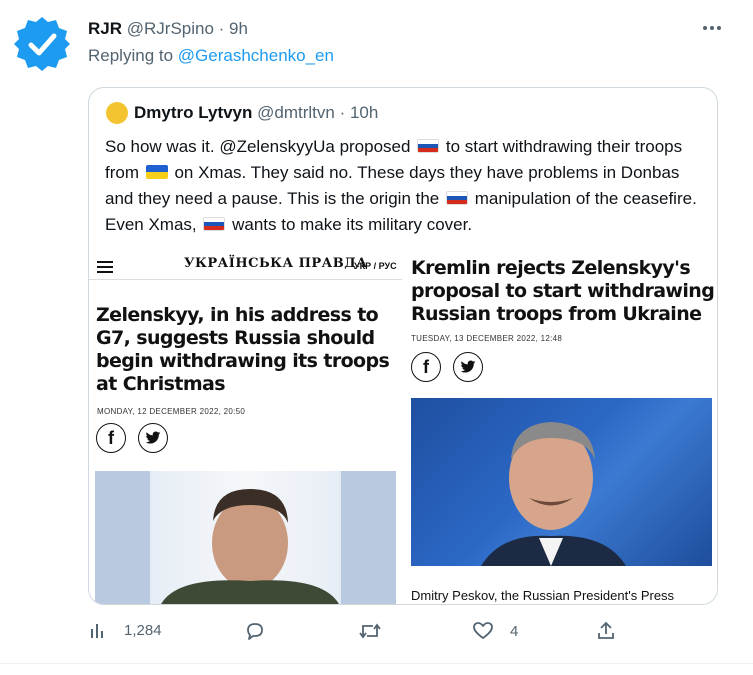  Describe the element at coordinates (276, 263) in the screenshot. I see `masthead: УКРАЇНСЬКА ПРАВДА` at that location.